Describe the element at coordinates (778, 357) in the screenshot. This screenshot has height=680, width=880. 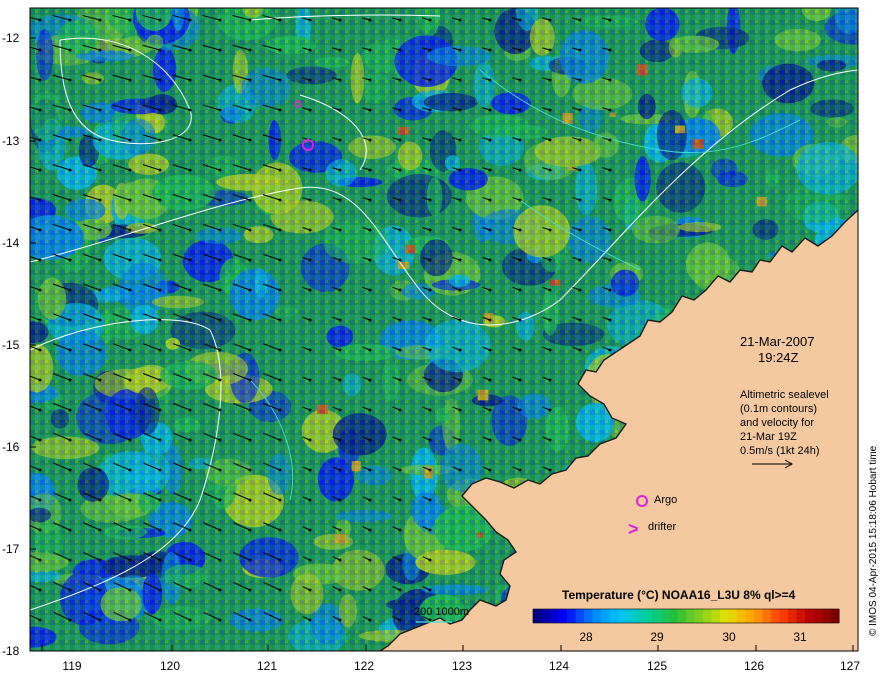
I see `time-label: 19:24Z` at that location.